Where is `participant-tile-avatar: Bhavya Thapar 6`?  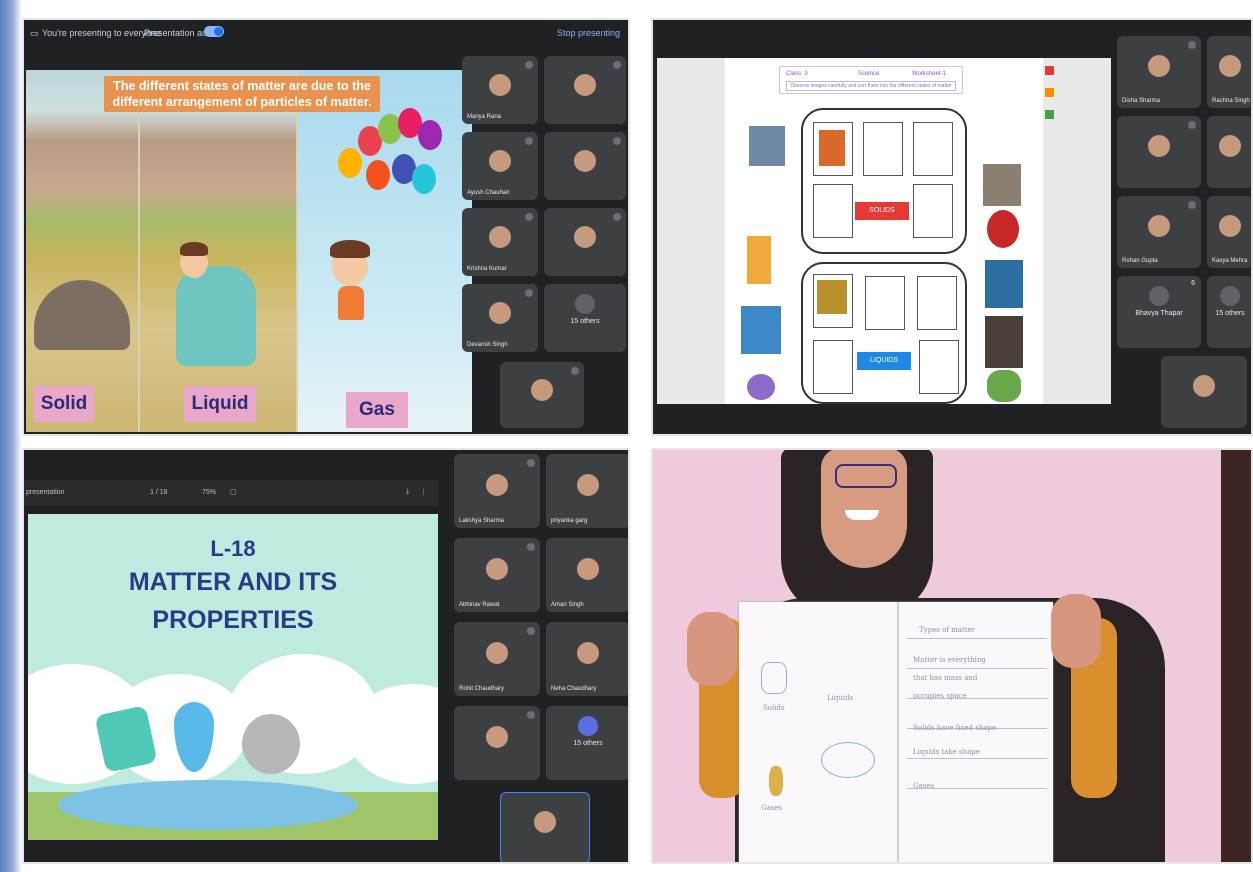
participant-tile-avatar: Bhavya Thapar 6 is located at coordinates (1159, 312).